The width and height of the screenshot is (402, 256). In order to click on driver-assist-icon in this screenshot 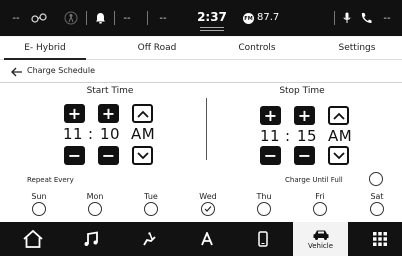, I will do `click(40, 18)`.